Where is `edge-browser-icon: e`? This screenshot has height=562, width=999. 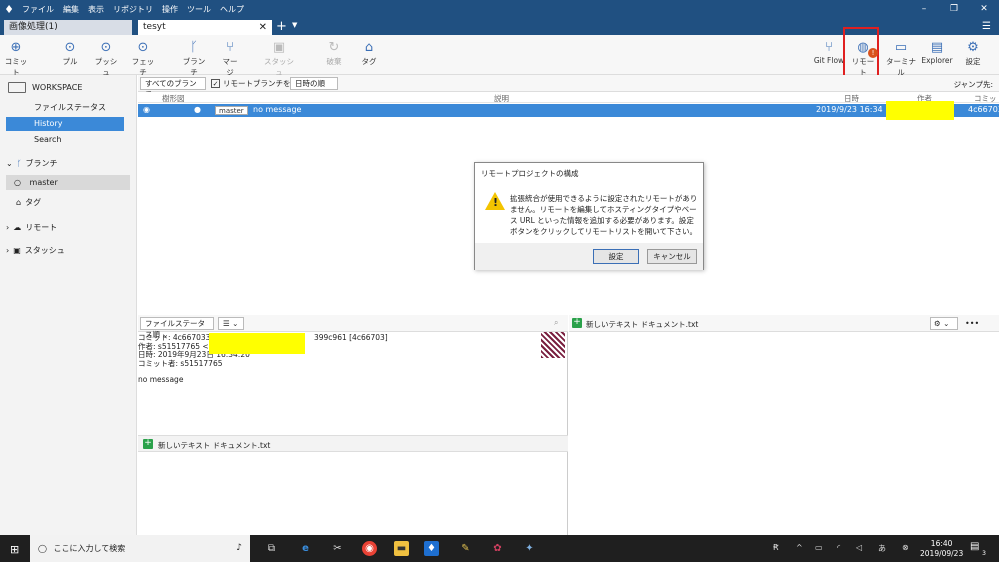 edge-browser-icon: e is located at coordinates (305, 548).